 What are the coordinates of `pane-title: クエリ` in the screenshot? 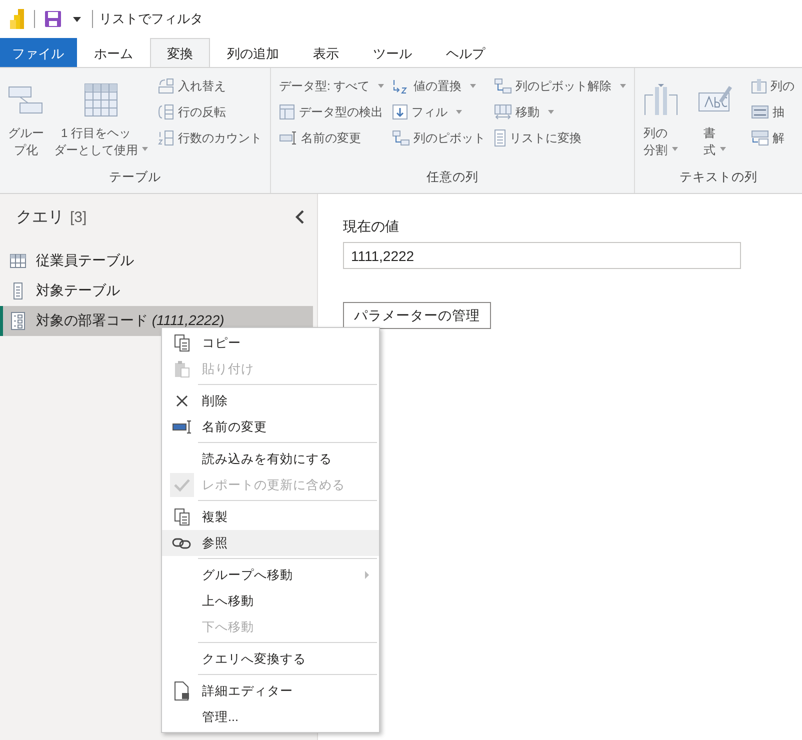 It's located at (40, 218).